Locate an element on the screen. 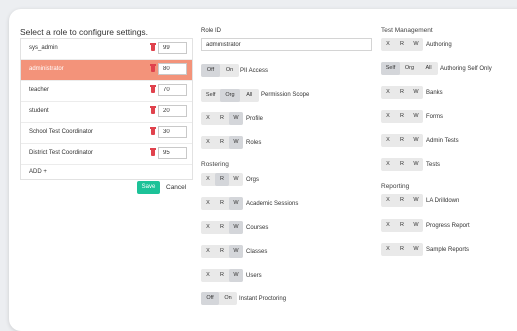 This screenshot has width=517, height=331. pii-access-toggle: Off On is located at coordinates (220, 70).